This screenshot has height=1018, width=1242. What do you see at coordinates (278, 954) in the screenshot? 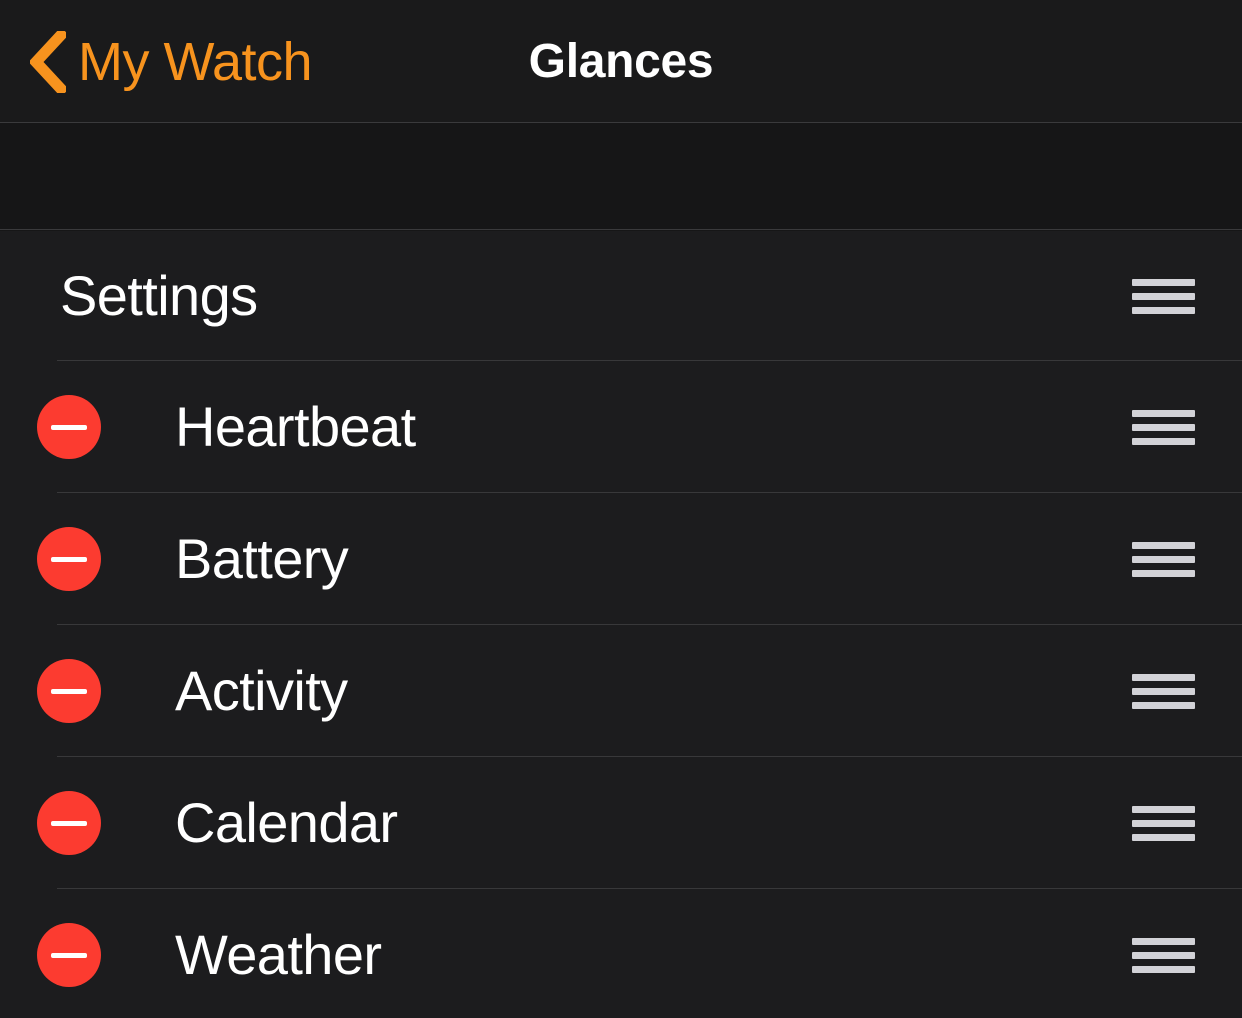
I see `list-row-label: Weather` at bounding box center [278, 954].